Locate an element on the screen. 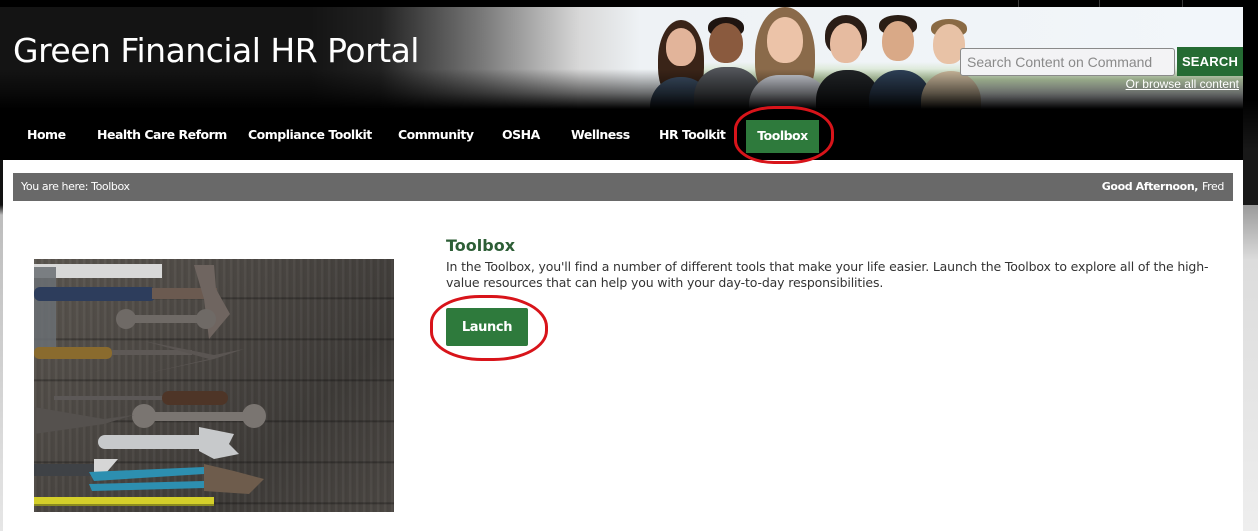 The image size is (1258, 531). breadcrumb: You are here: Toolbox is located at coordinates (75, 186).